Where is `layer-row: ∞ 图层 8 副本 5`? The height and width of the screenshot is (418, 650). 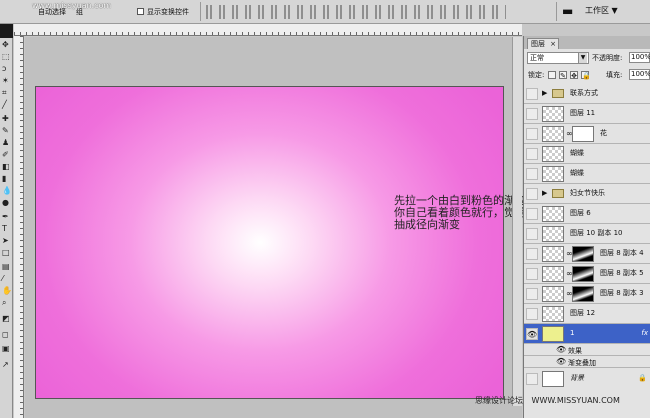 layer-row: ∞ 图层 8 副本 5 is located at coordinates (587, 274).